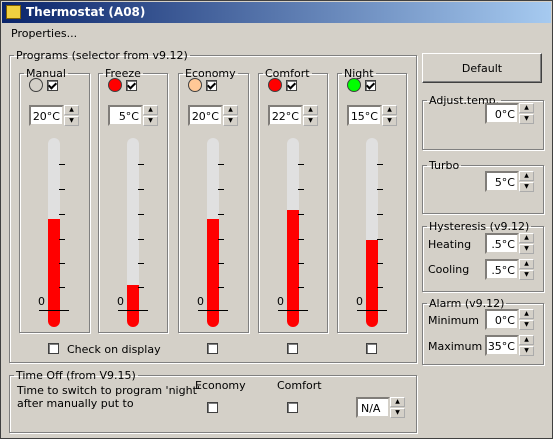 This screenshot has width=553, height=439. Describe the element at coordinates (212, 407) in the screenshot. I see `time-off-economy-checkbox` at that location.